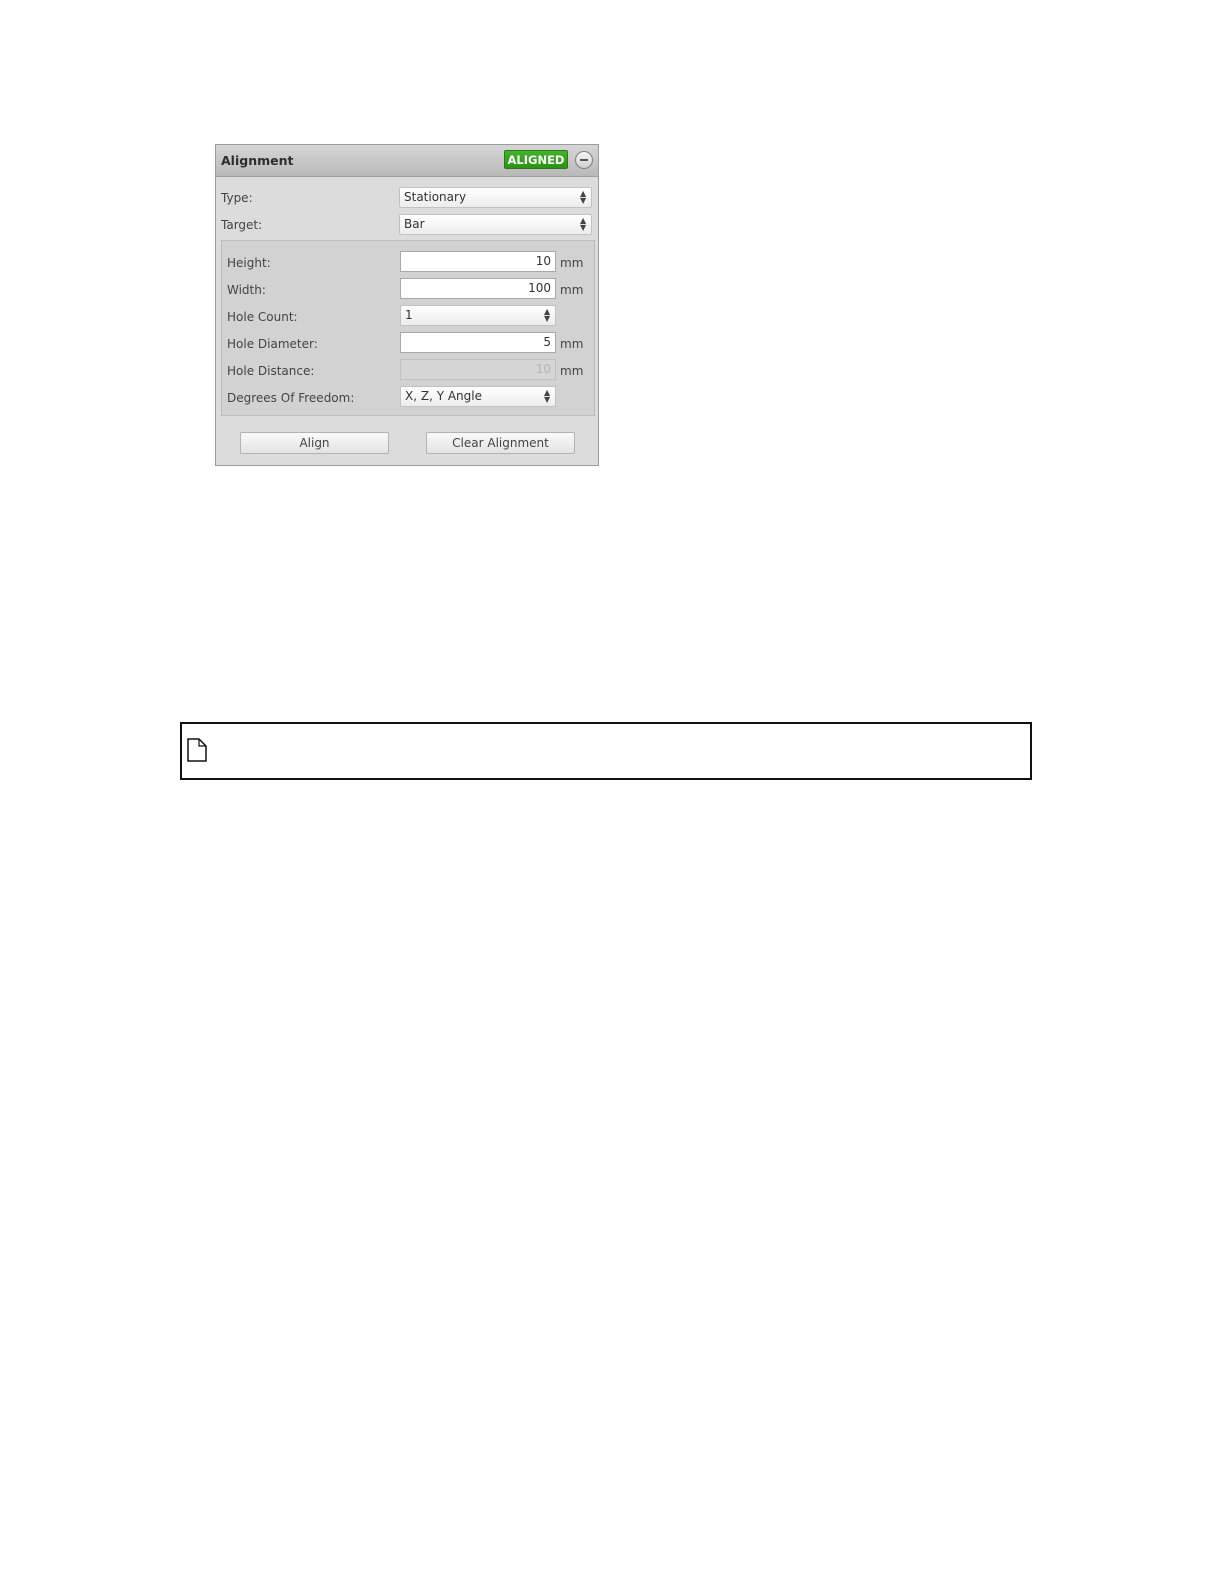  I want to click on target-label: Target:, so click(242, 225).